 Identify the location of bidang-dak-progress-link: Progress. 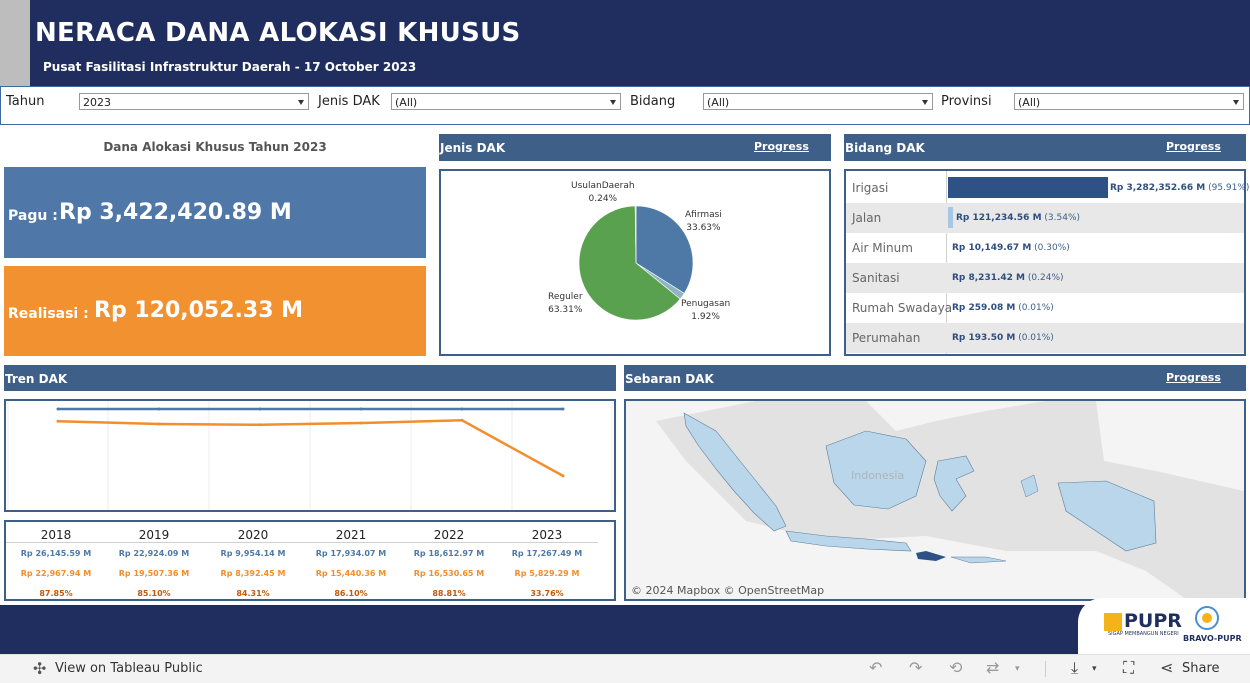
(1193, 146).